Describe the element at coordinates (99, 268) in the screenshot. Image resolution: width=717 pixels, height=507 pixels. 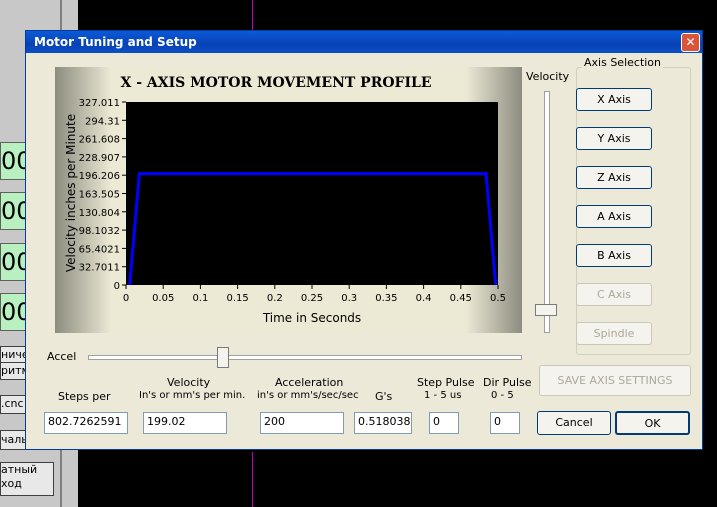
I see `y-tick-label: 32.7011` at that location.